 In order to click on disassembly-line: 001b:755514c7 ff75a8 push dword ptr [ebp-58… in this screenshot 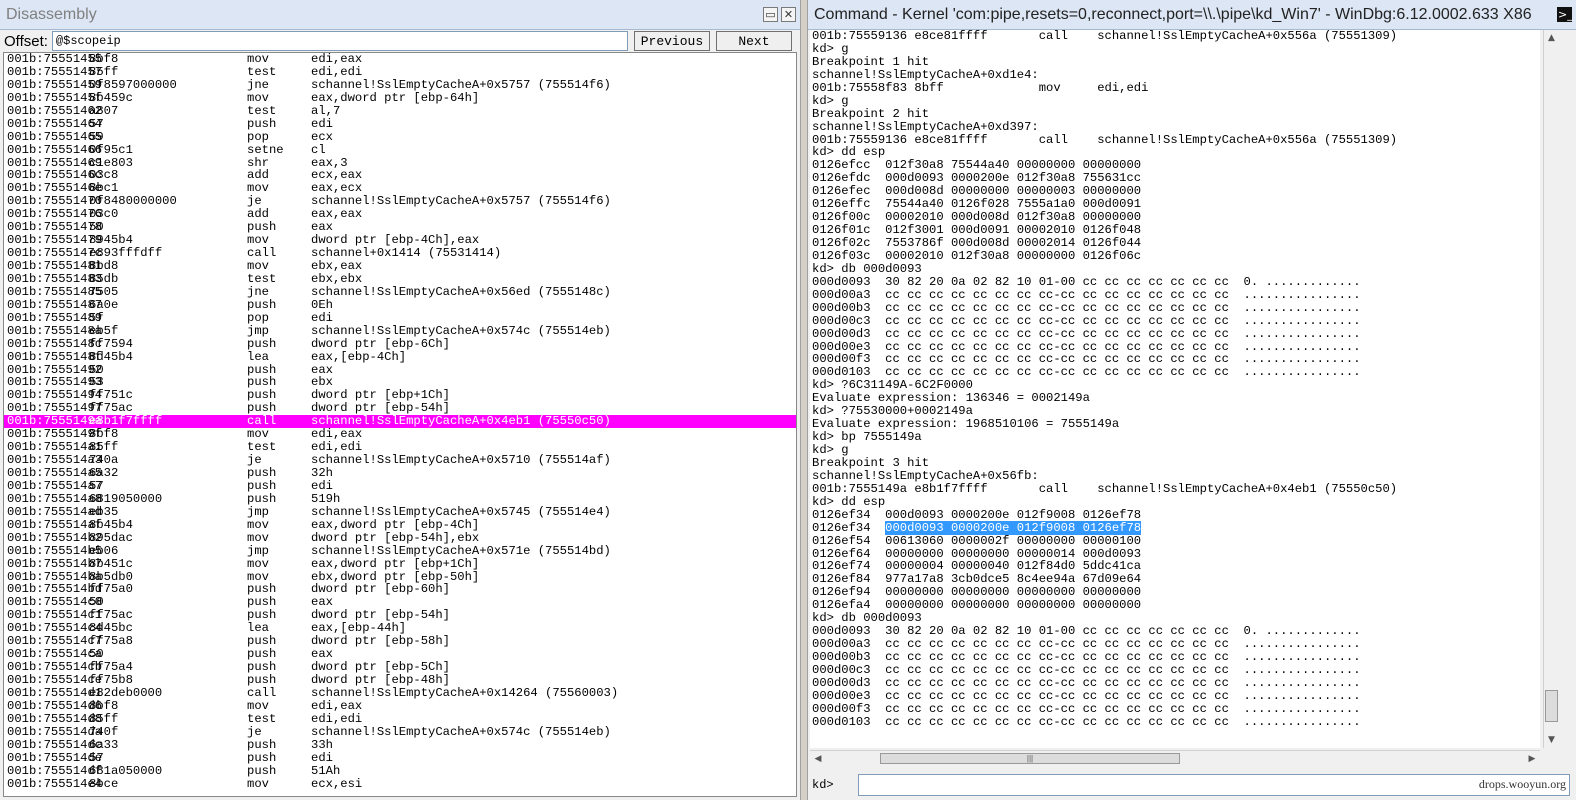, I will do `click(400, 641)`.